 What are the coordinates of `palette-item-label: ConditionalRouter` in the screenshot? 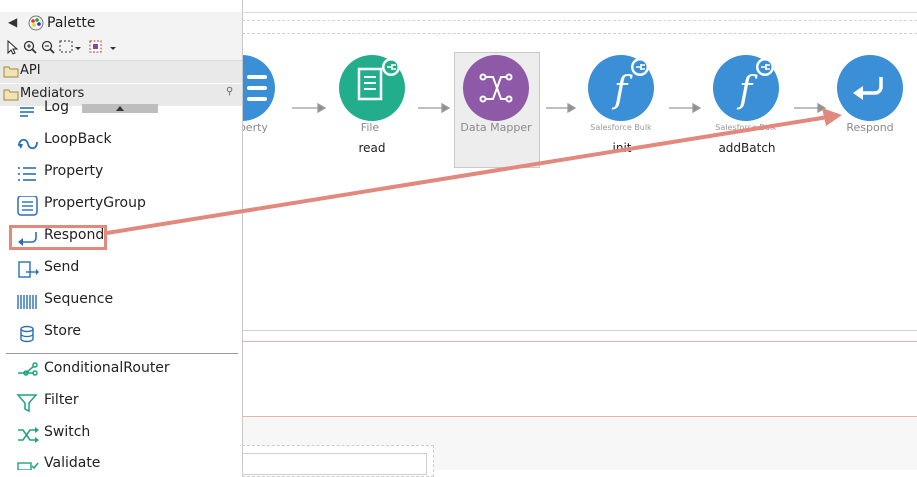 It's located at (107, 368).